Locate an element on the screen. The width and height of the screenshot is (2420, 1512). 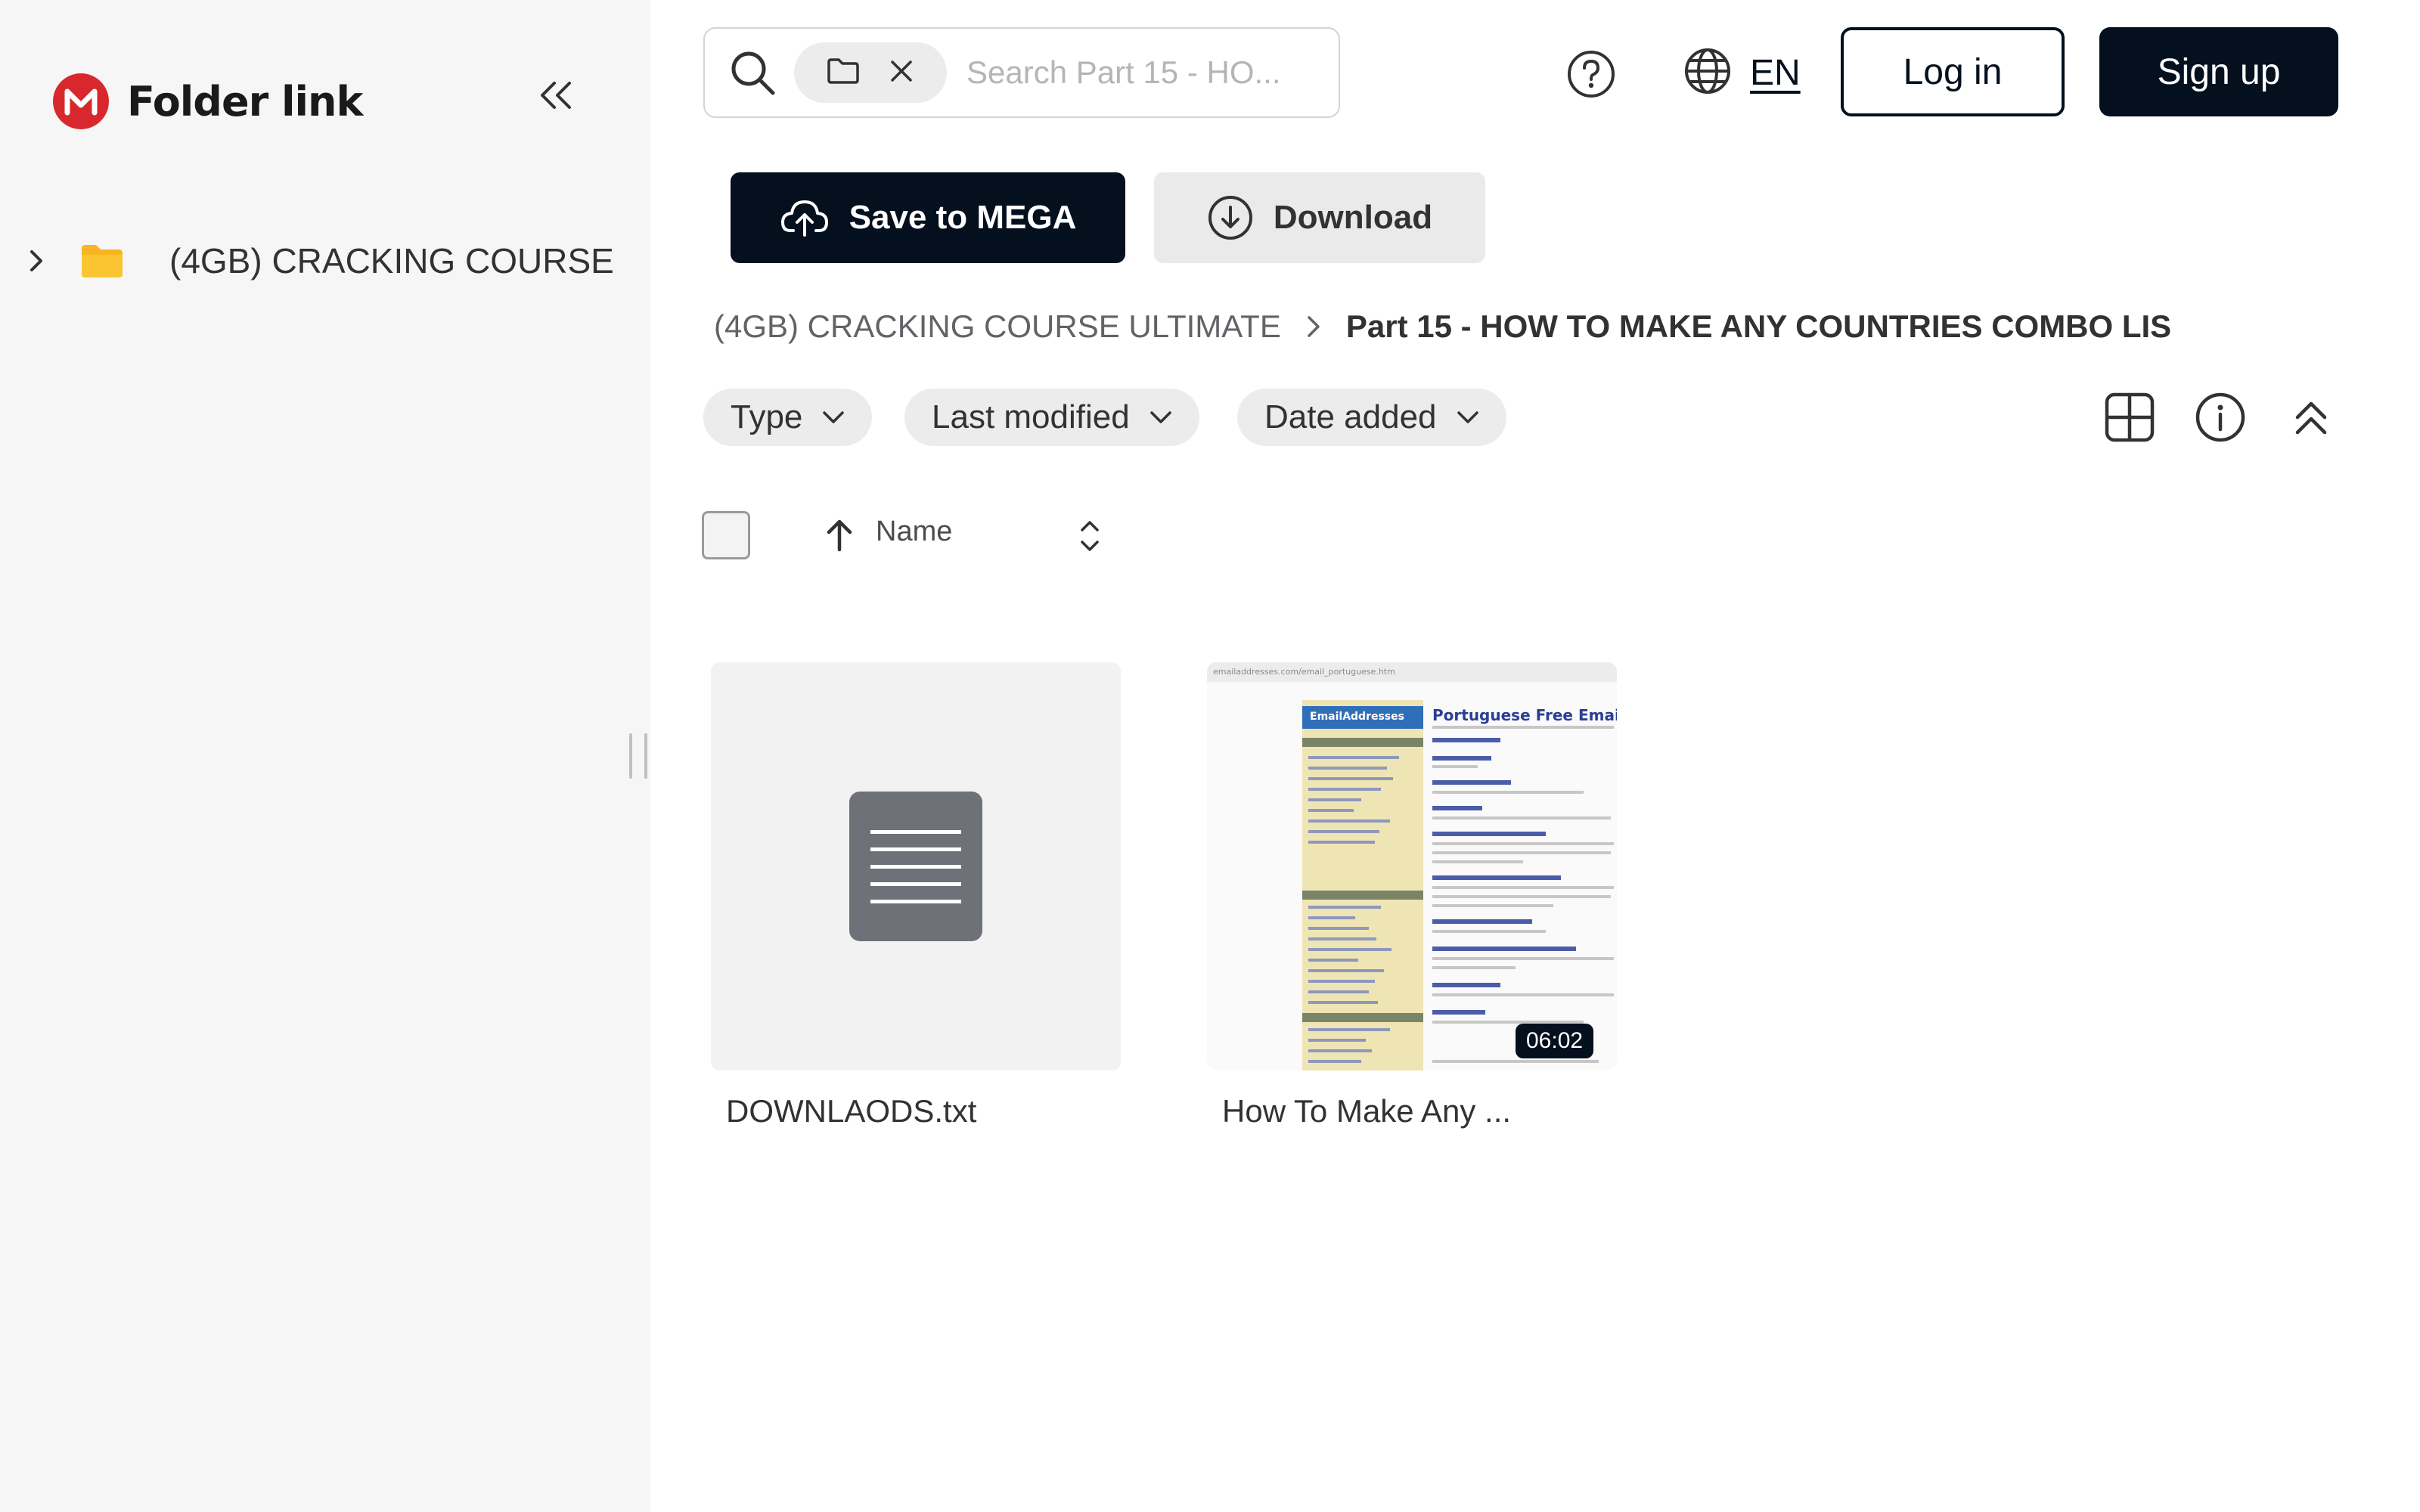
file-thumbnail is located at coordinates (916, 866).